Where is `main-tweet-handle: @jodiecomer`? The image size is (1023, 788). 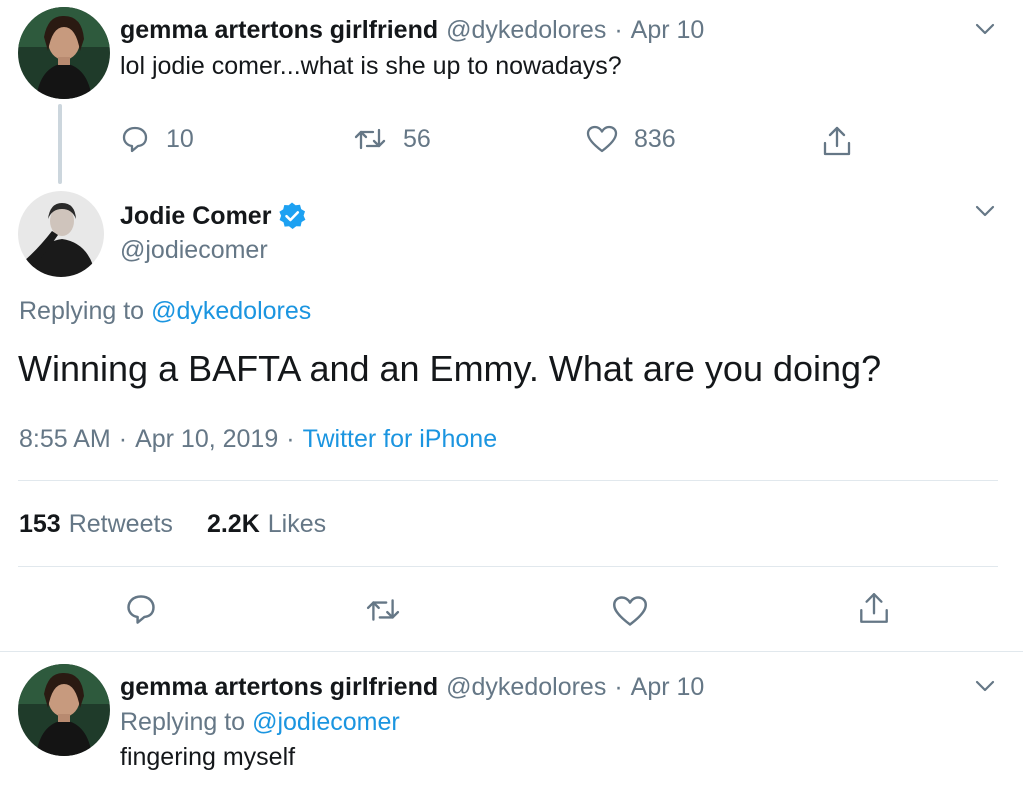
main-tweet-handle: @jodiecomer is located at coordinates (194, 250).